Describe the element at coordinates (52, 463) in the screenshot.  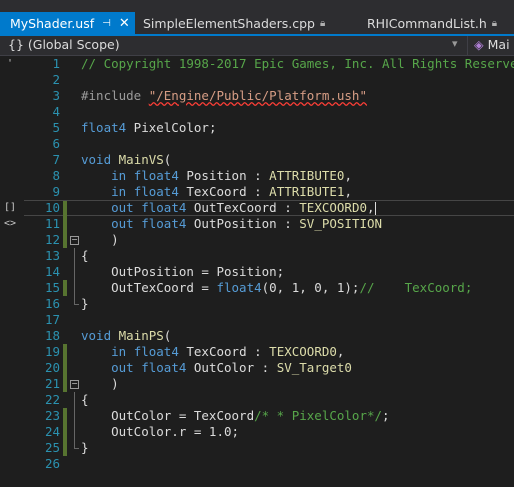
I see `line-number: 26` at that location.